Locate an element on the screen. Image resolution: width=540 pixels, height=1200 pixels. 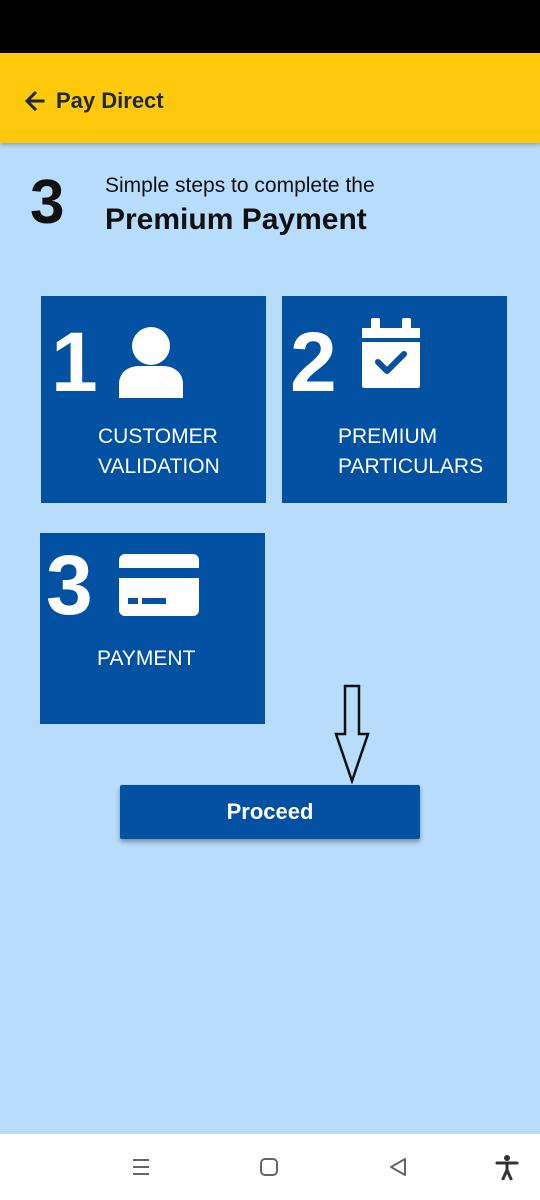
step-number: 3 is located at coordinates (69, 585).